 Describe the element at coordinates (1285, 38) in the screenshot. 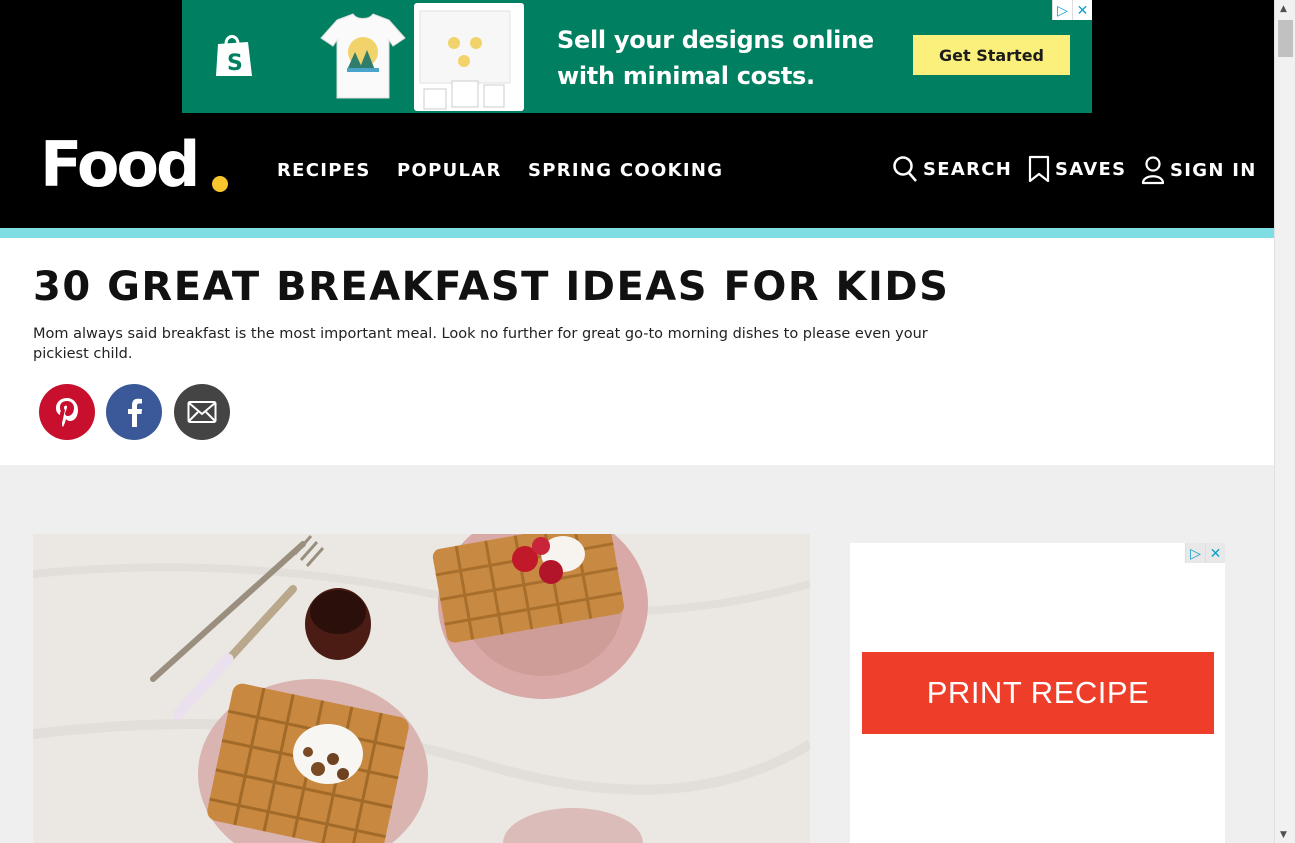

I see `scrollbar-thumb` at that location.